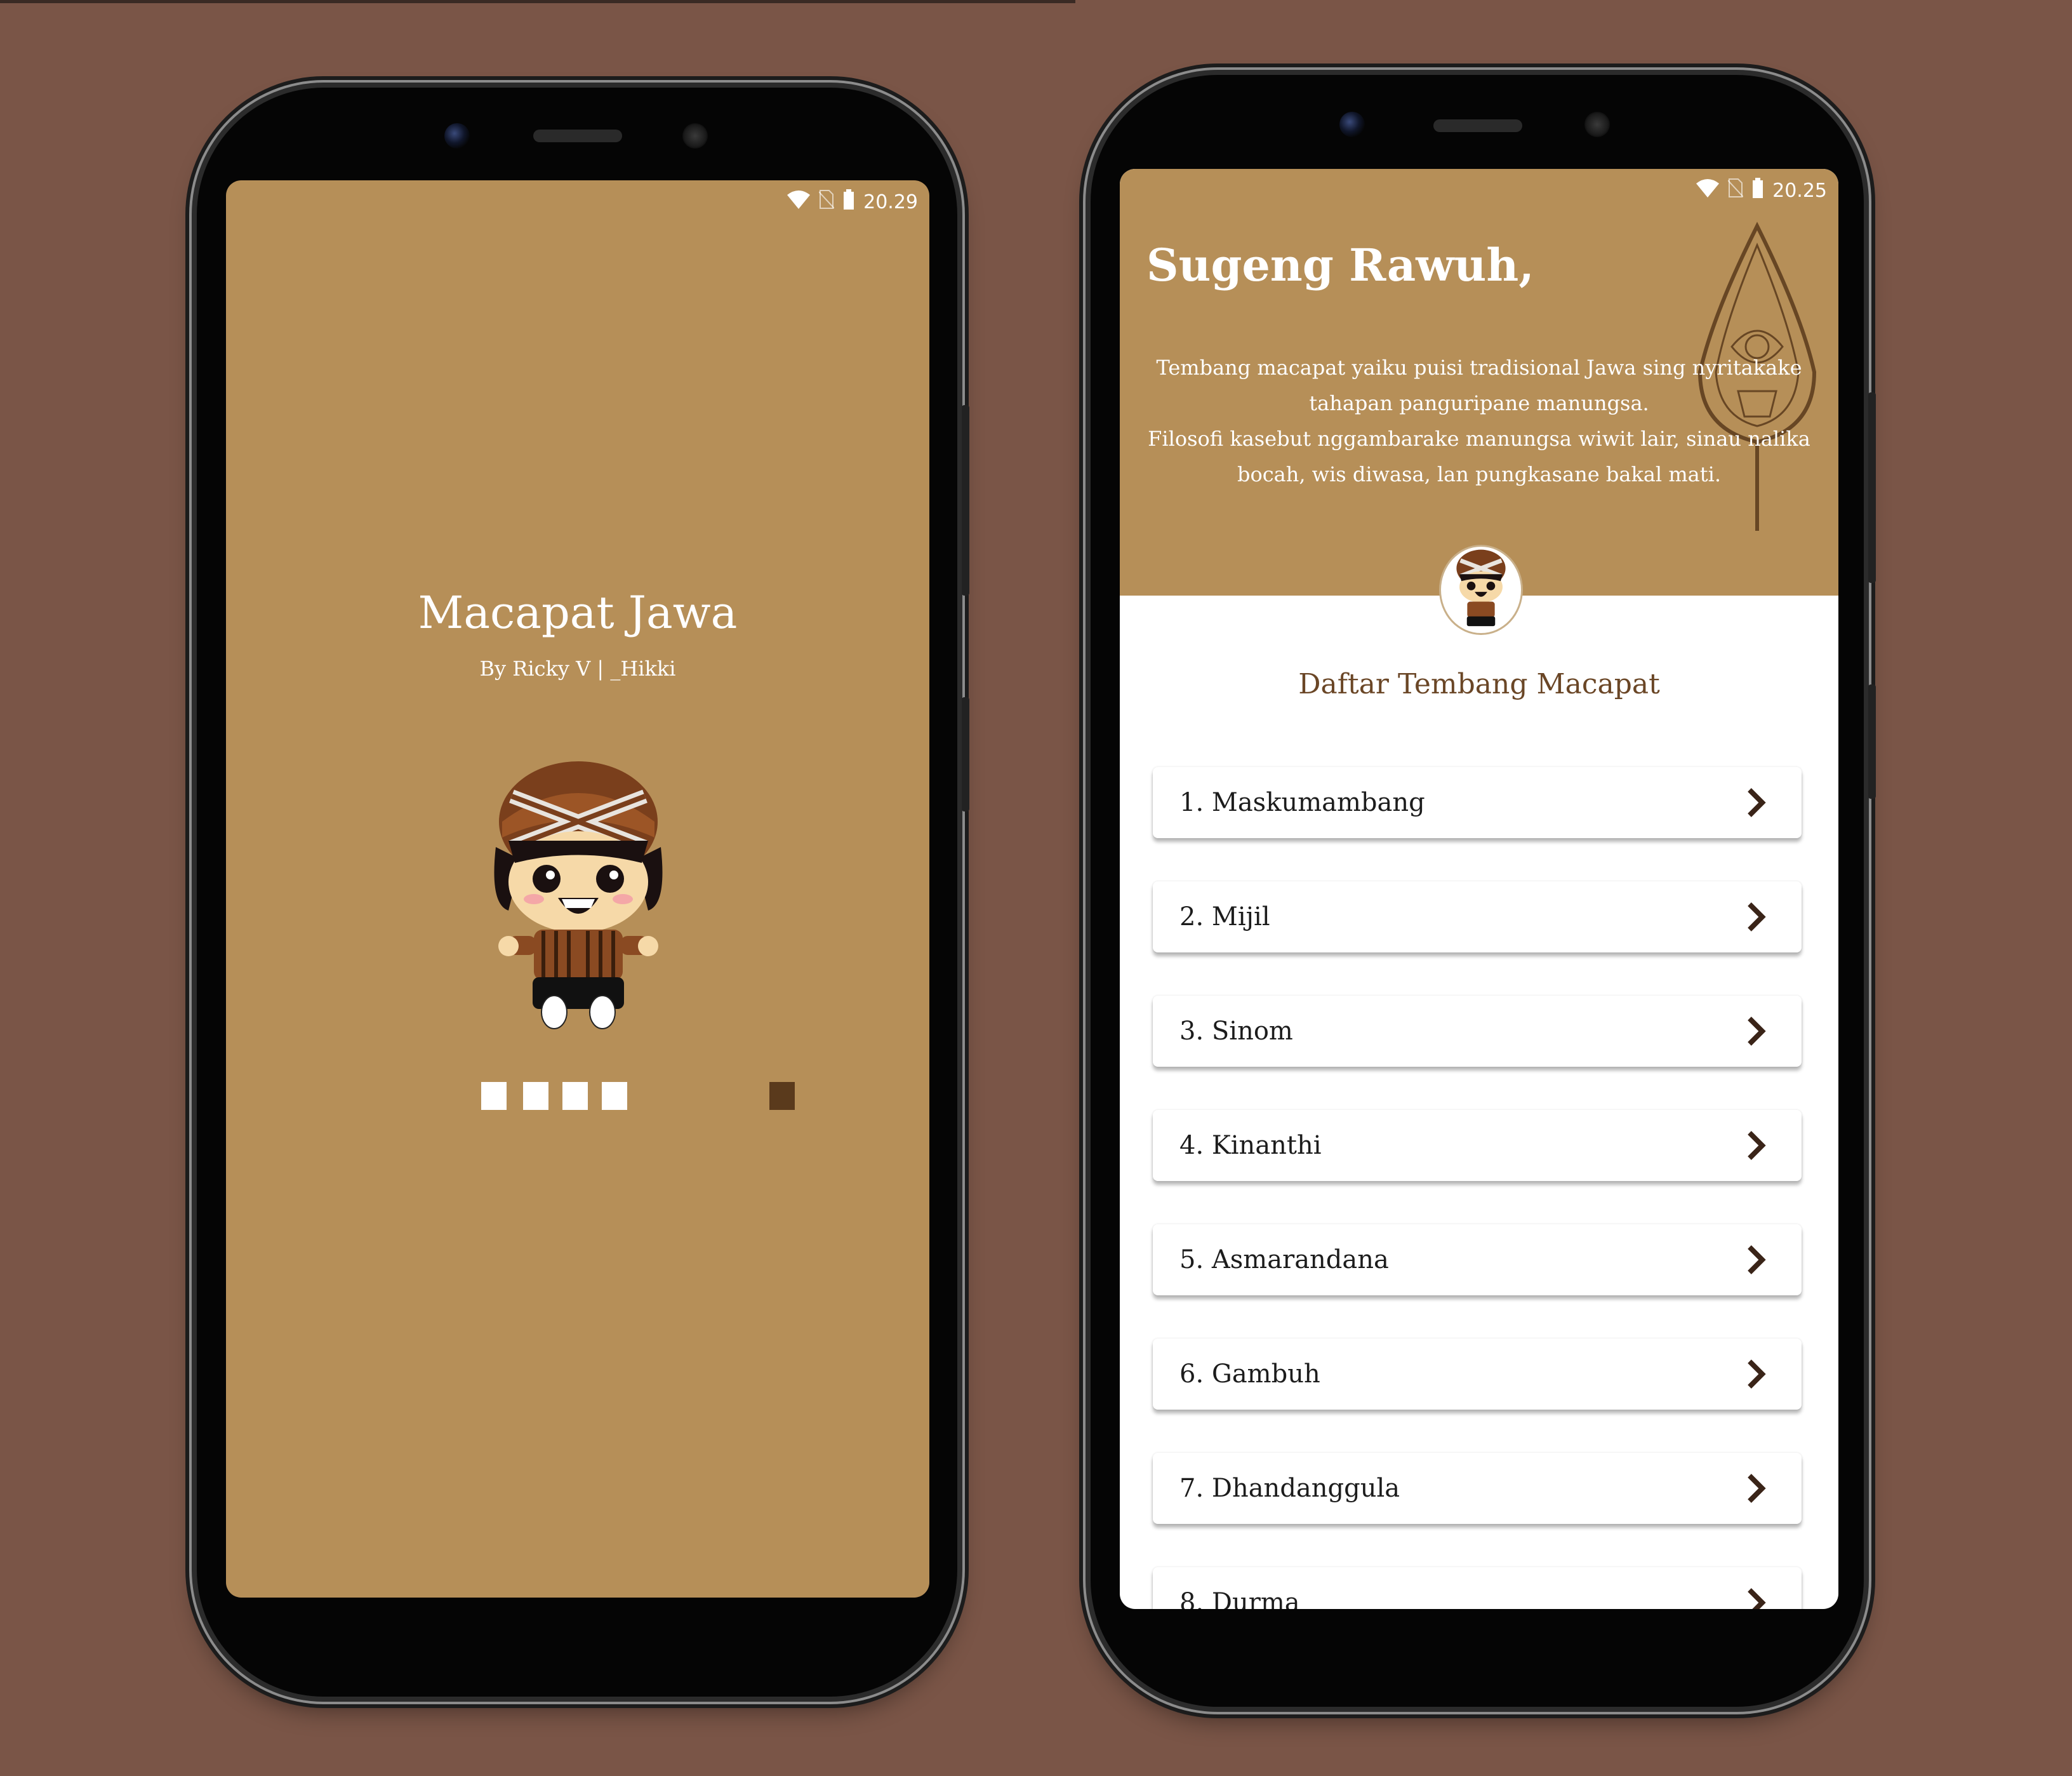 Image resolution: width=2072 pixels, height=1776 pixels. Describe the element at coordinates (1224, 917) in the screenshot. I see `list-item-label: 2. Mijil` at that location.